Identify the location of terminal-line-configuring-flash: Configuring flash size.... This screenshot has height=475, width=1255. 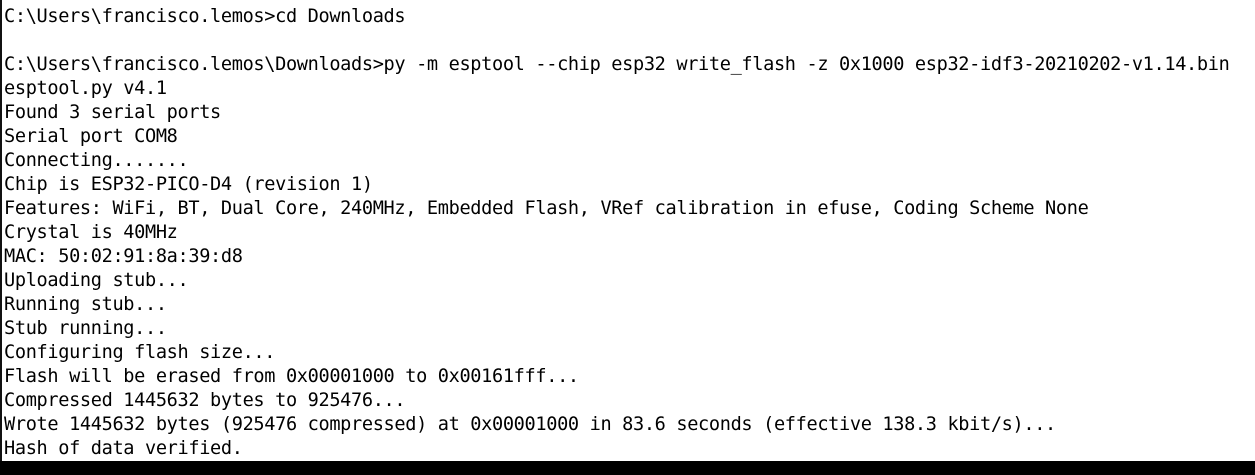
(140, 352).